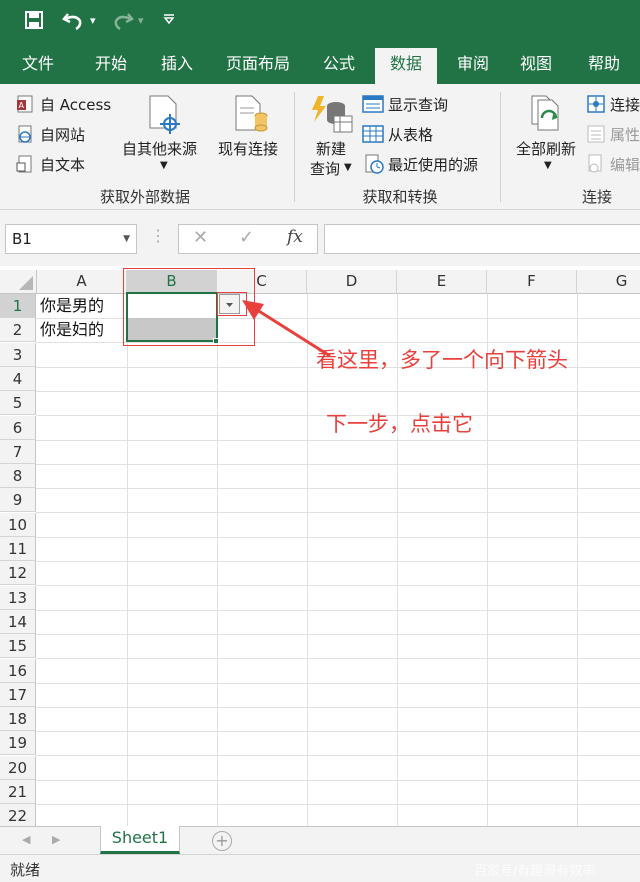 This screenshot has width=640, height=882. I want to click on column-header-f: F, so click(532, 282).